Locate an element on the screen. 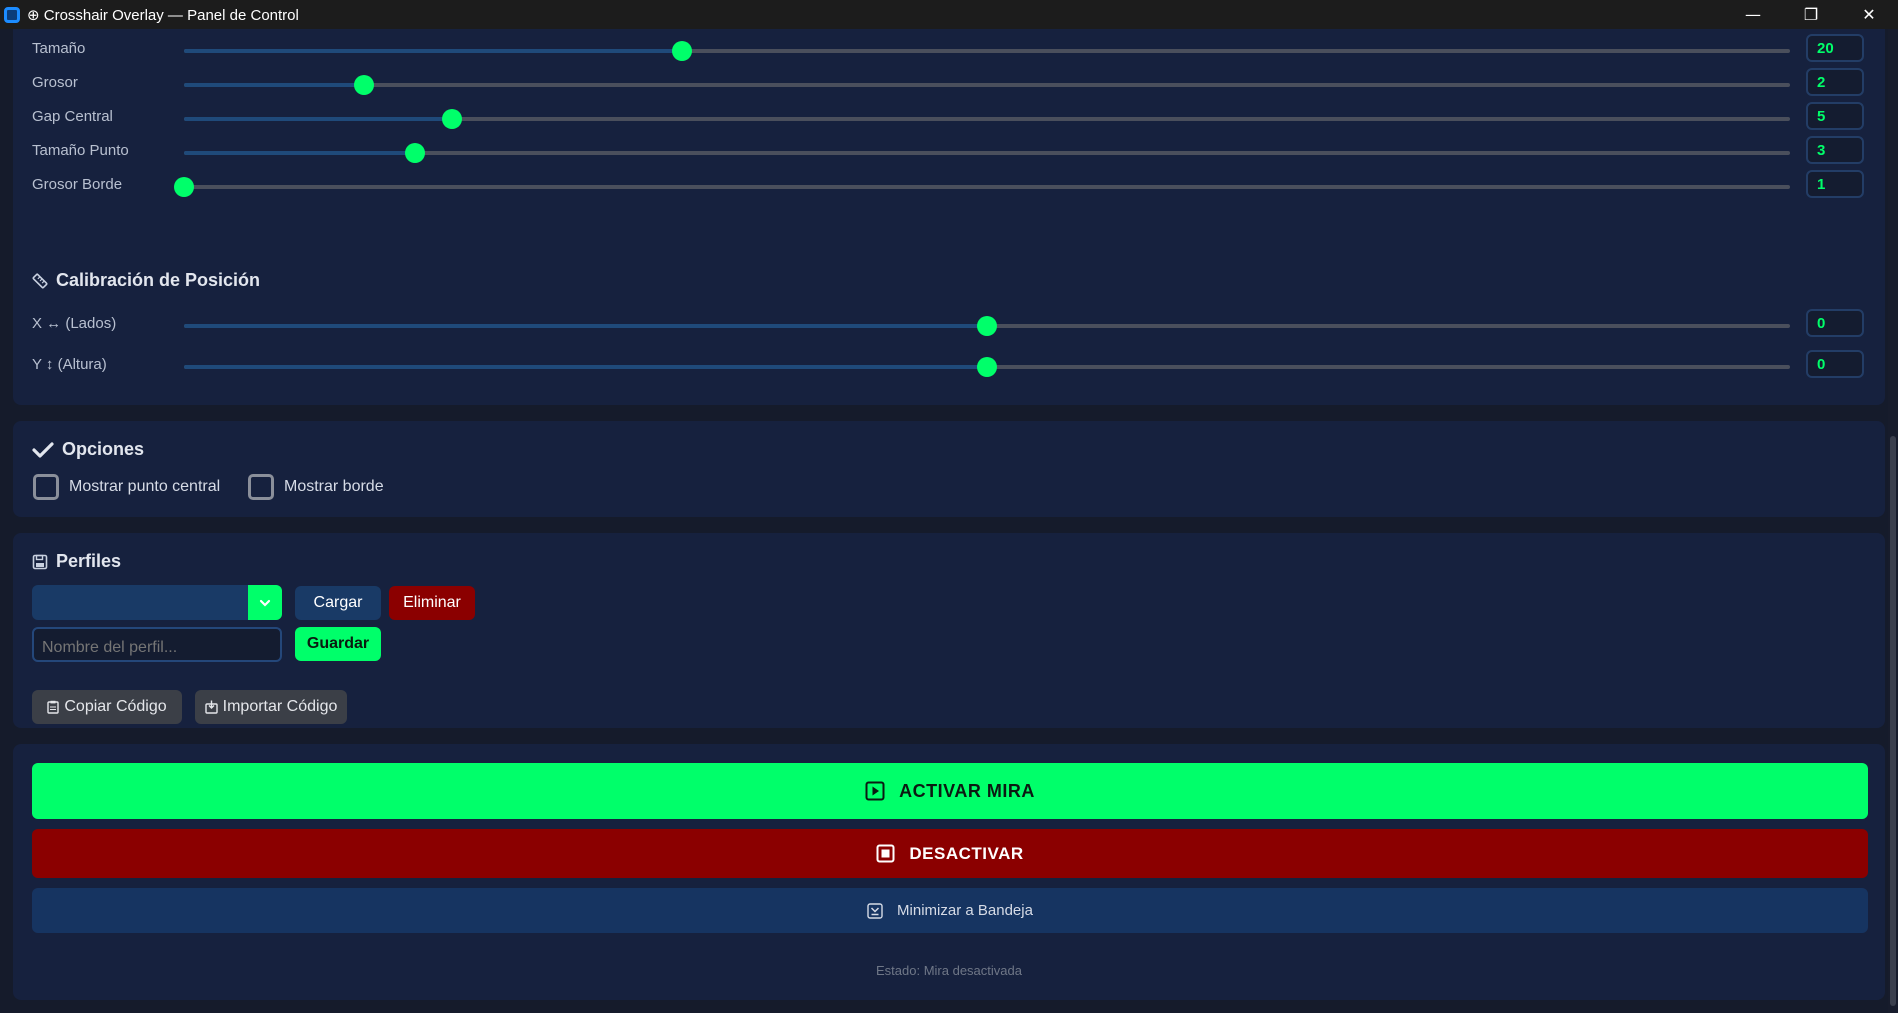  minimize-label: Minimizar a Bandeja is located at coordinates (965, 910).